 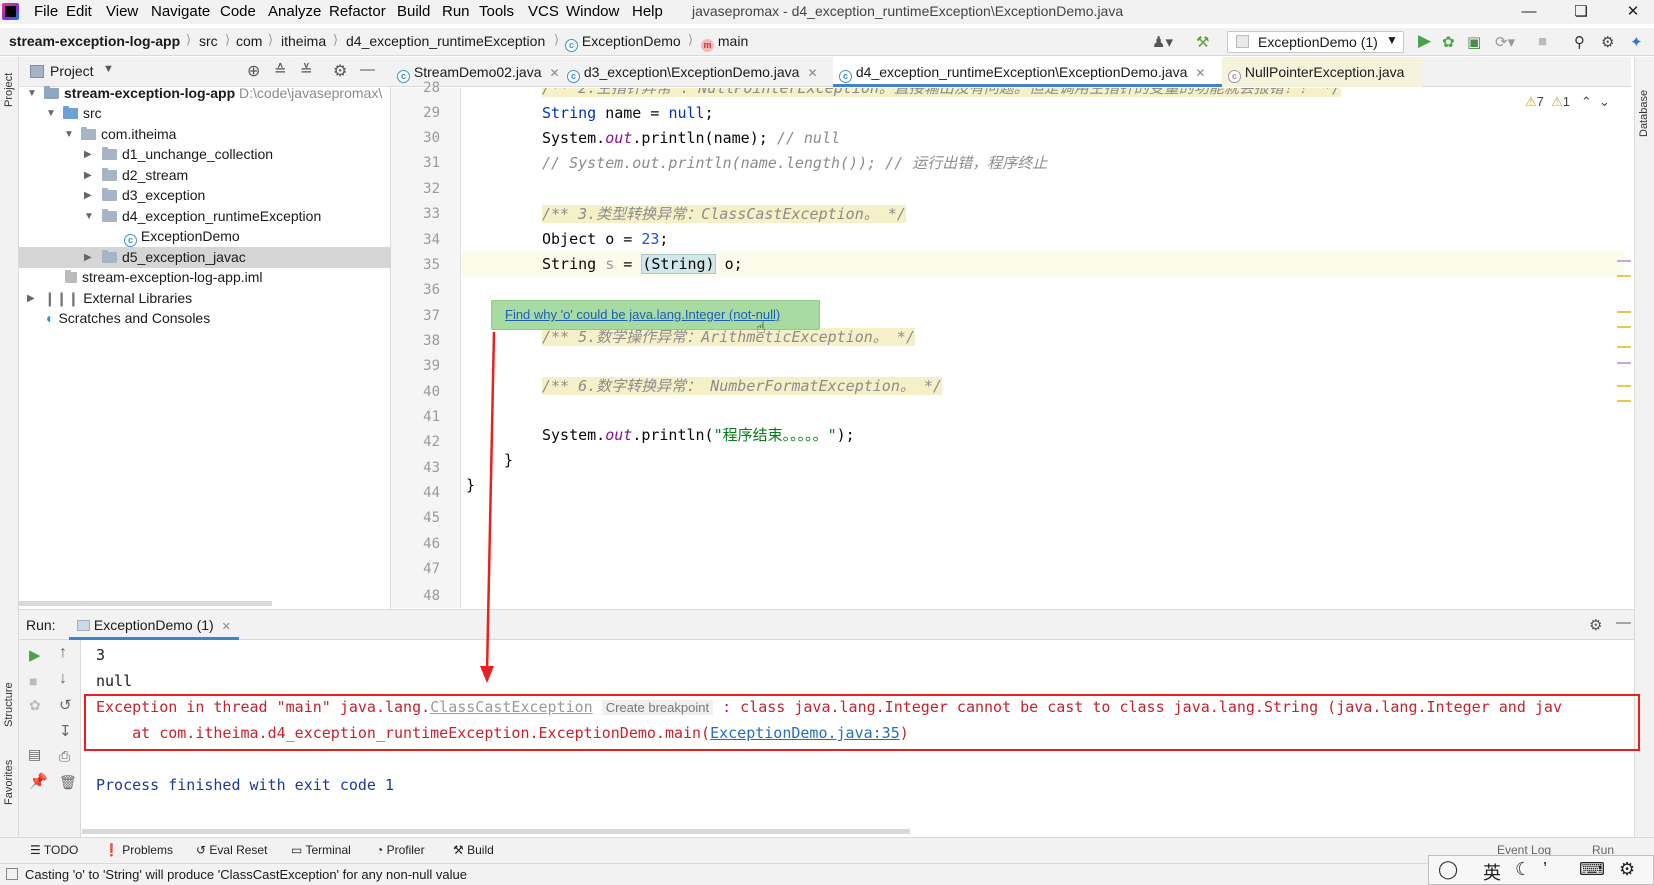 What do you see at coordinates (1542, 41) in the screenshot?
I see `stop-icon: ■` at bounding box center [1542, 41].